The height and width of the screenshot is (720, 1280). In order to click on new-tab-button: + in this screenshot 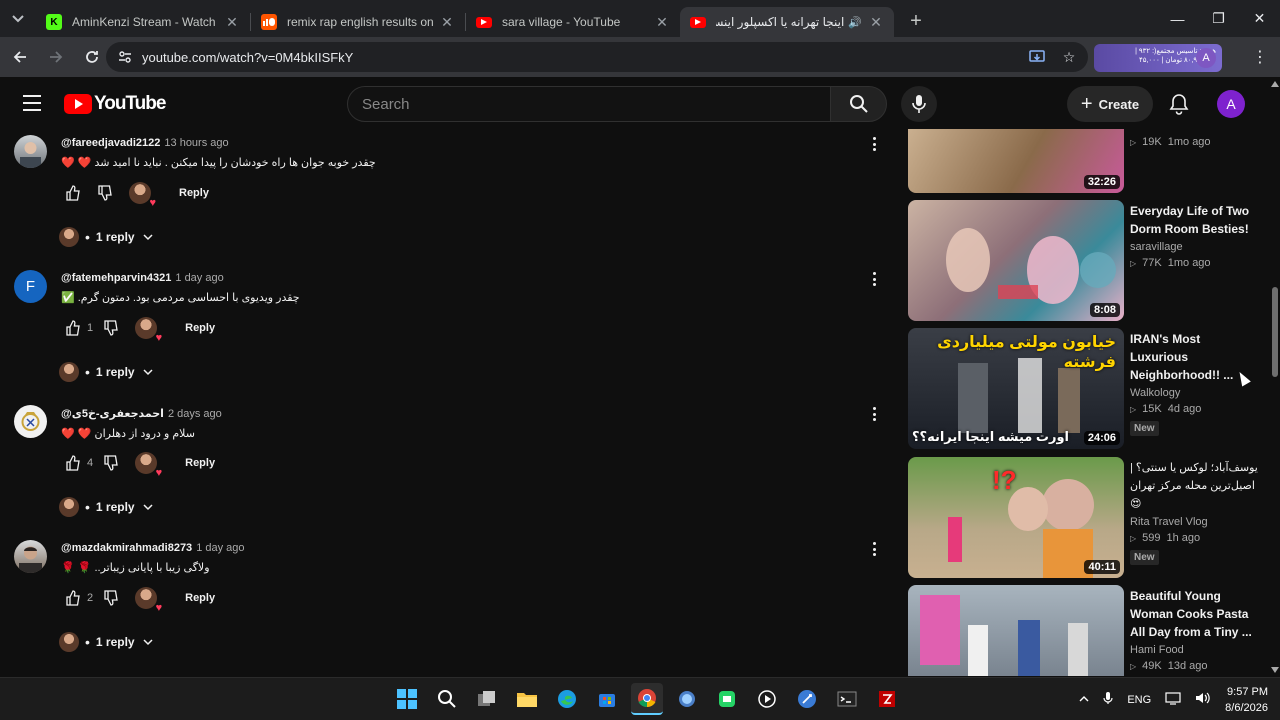, I will do `click(916, 22)`.